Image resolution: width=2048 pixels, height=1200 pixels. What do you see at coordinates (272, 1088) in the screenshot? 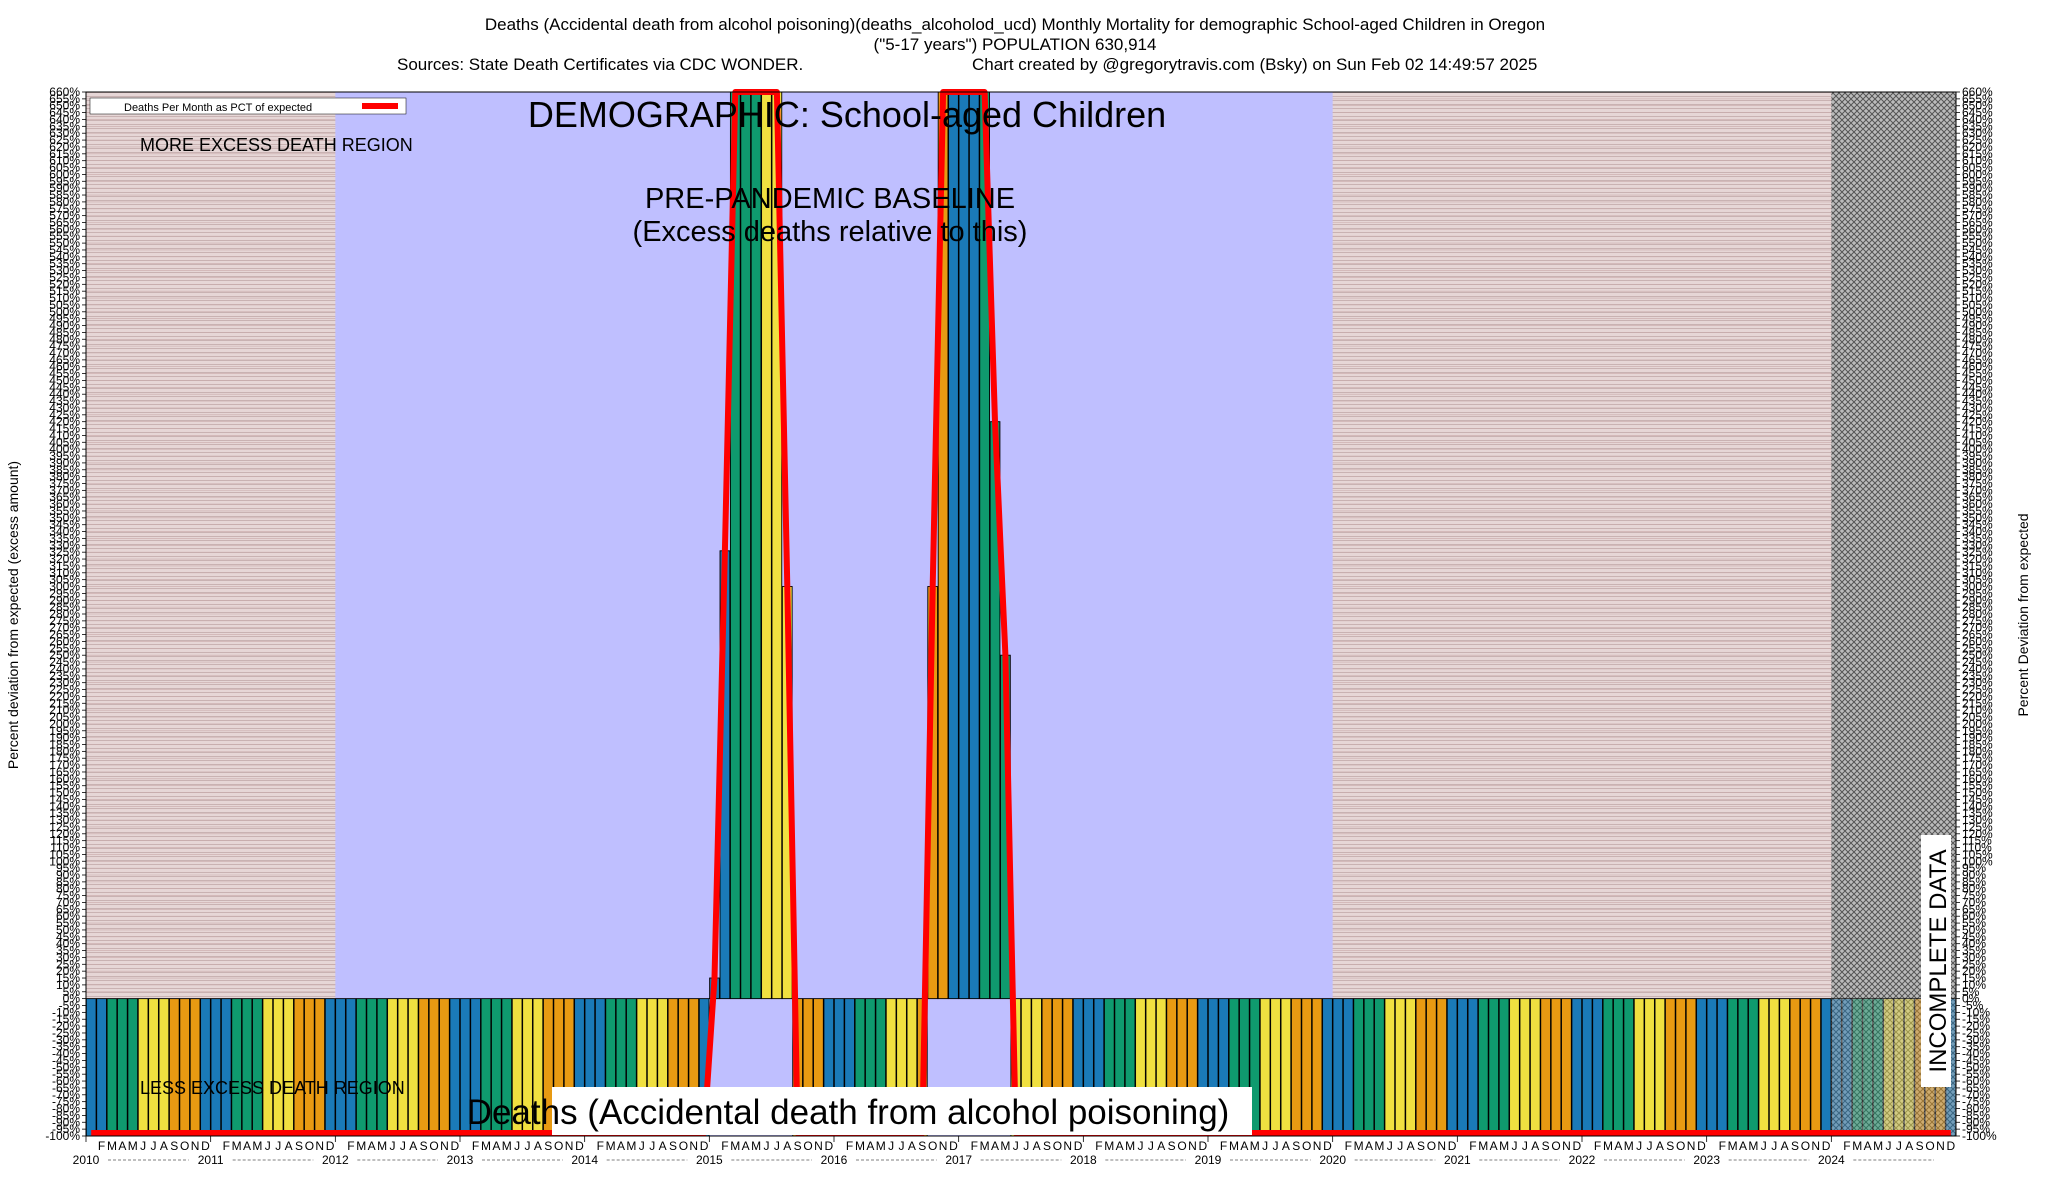
I see `annotation-less-excess: LESS EXCESS DEATH REGION` at bounding box center [272, 1088].